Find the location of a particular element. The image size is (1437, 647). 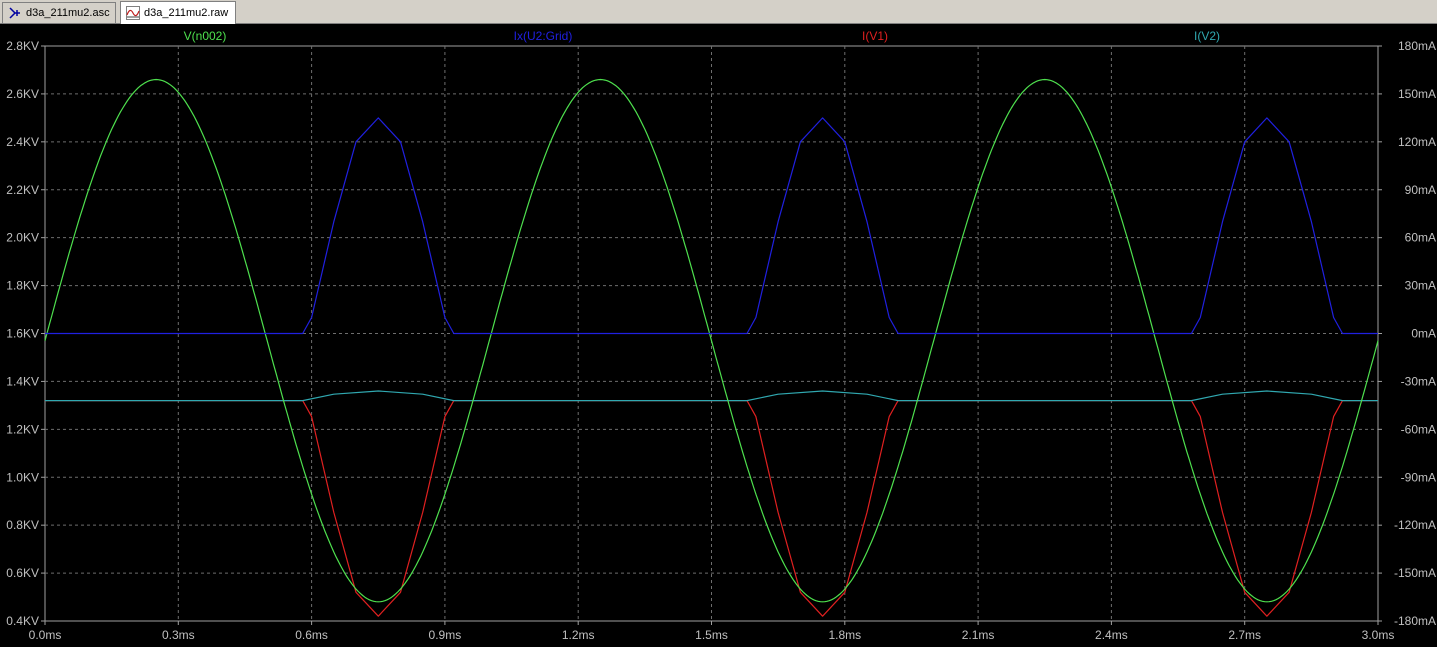

trace-label: I(V2) is located at coordinates (1207, 36).